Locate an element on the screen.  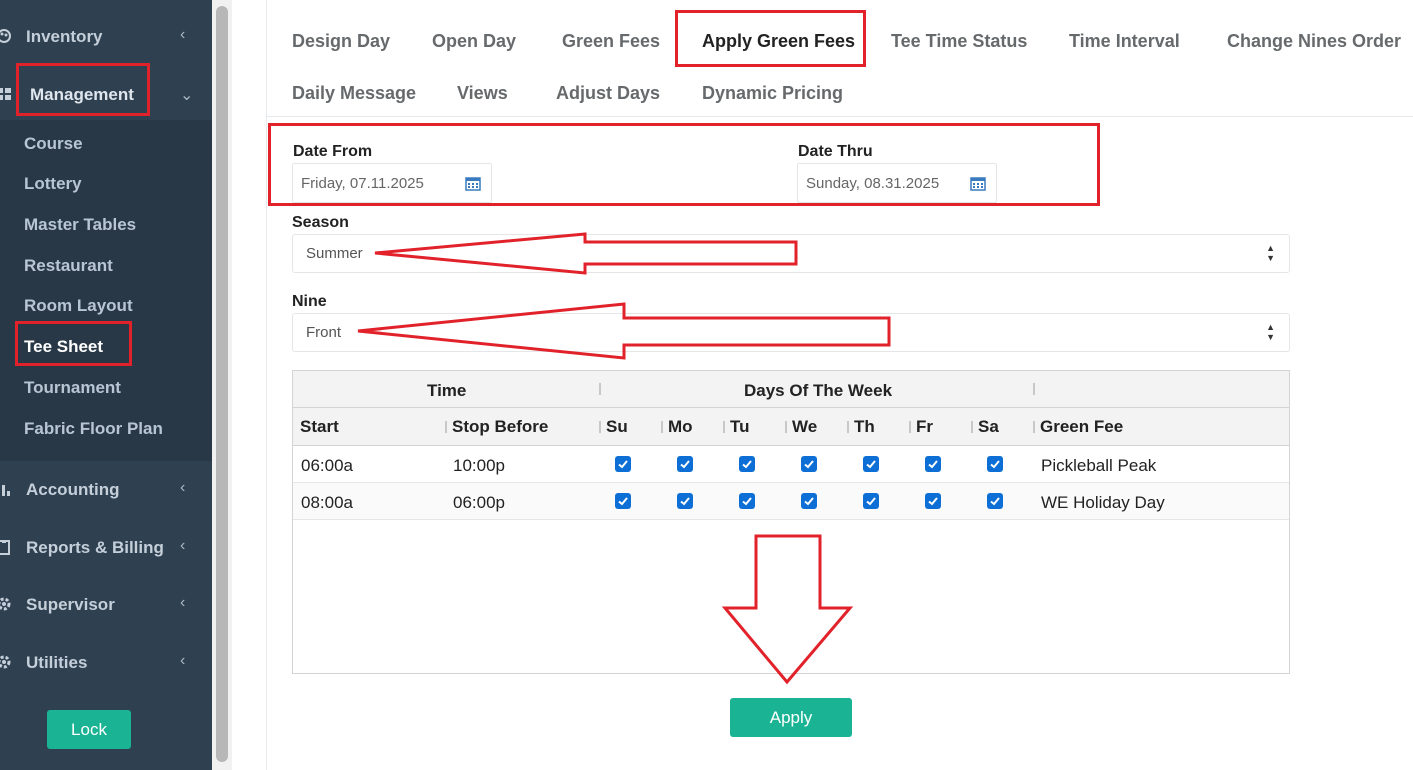
apply-button: Apply is located at coordinates (791, 717).